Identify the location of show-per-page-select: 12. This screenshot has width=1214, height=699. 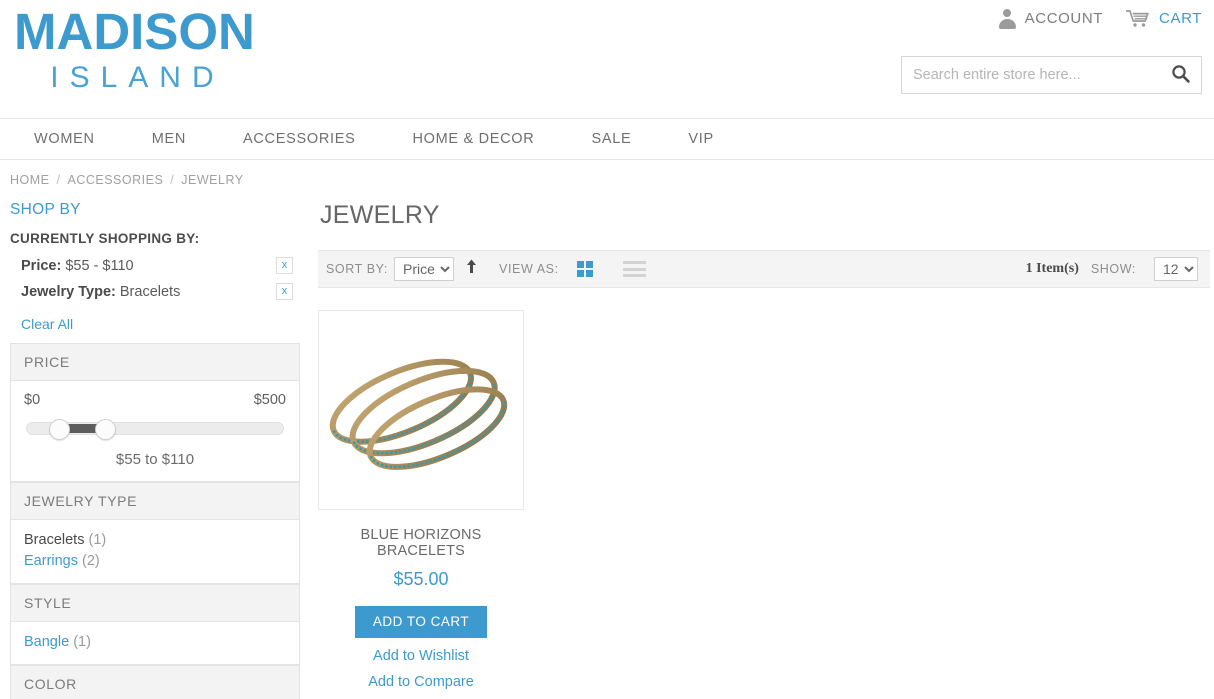
(1176, 269).